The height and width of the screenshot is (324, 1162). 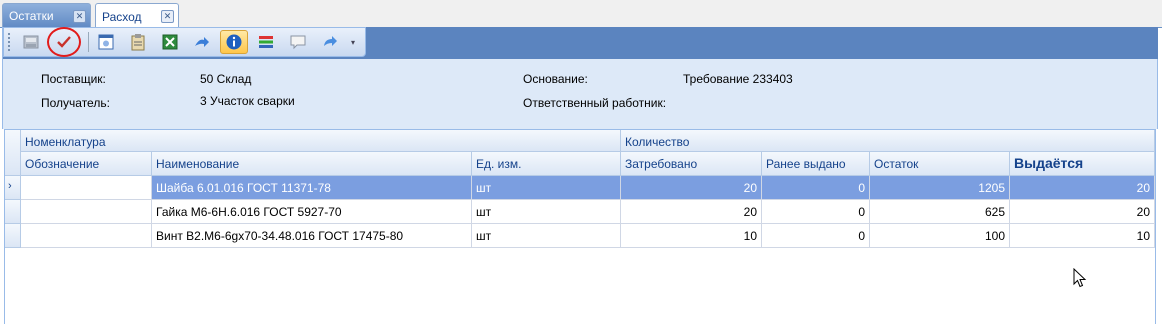 I want to click on tab-ostatki: Остатки ✕, so click(x=46, y=15).